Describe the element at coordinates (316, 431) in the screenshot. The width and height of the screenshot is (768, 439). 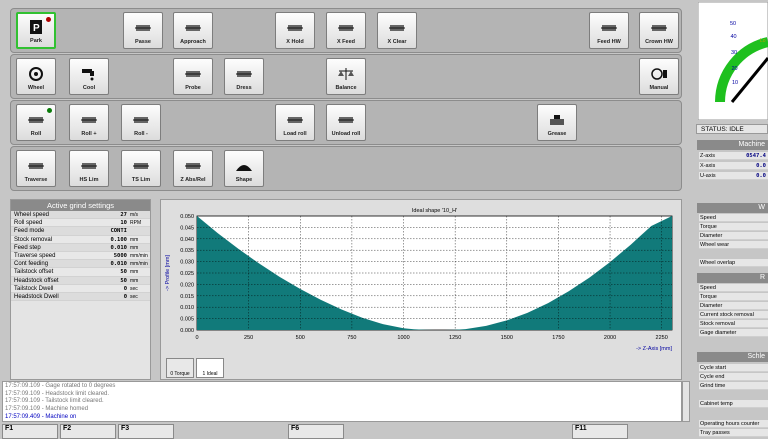
I see `function-key-f6: F6` at that location.